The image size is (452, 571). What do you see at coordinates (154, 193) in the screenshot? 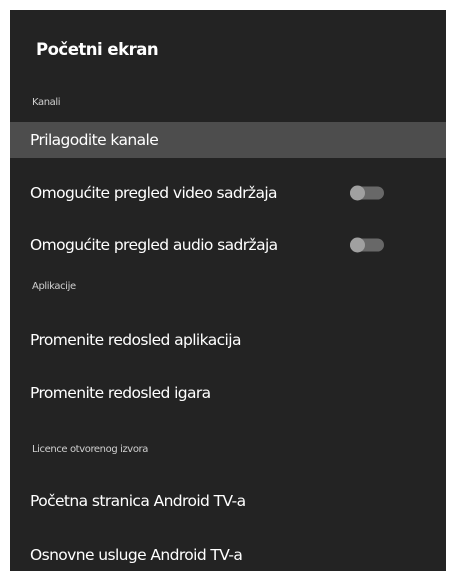
I see `enable-video-preview-label: Omogućite pregled video sadržaja` at bounding box center [154, 193].